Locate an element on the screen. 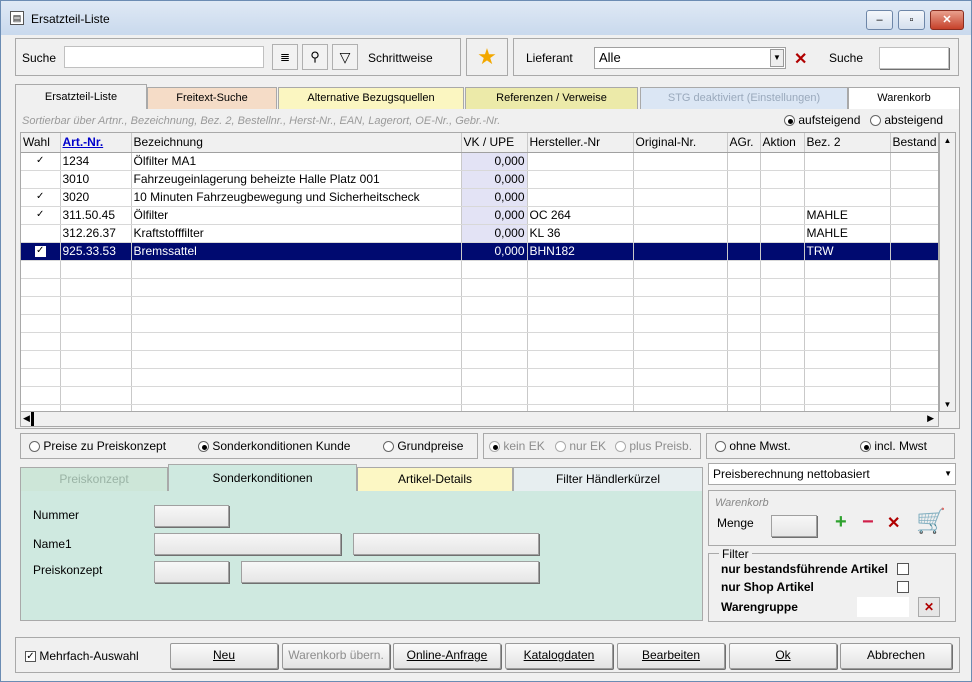  scroll-up-icon: ▲ is located at coordinates (947, 141).